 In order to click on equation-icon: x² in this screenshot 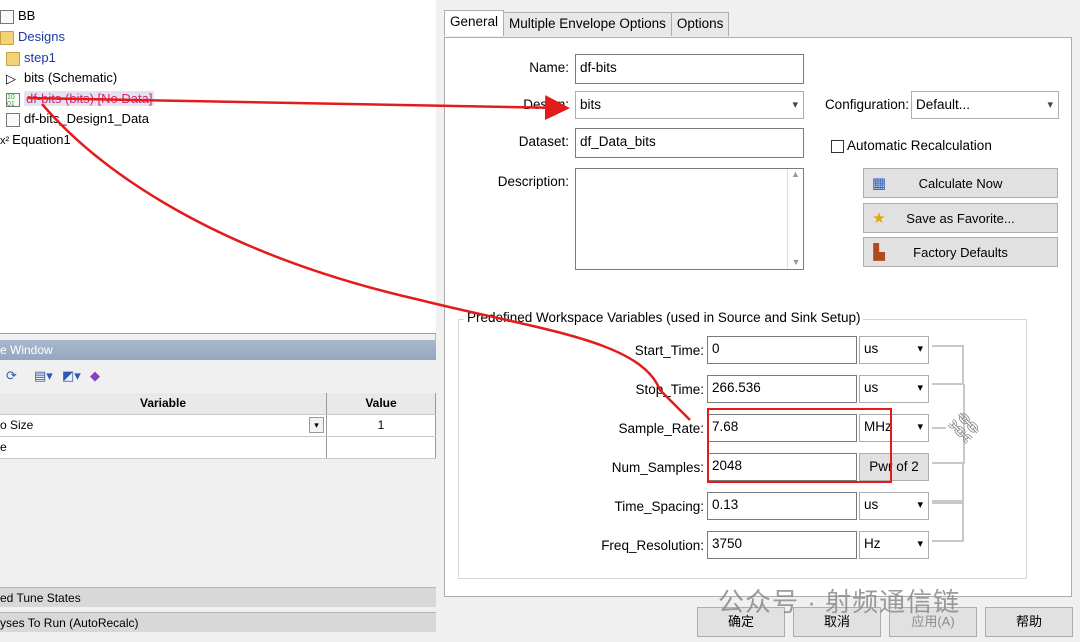, I will do `click(5, 141)`.